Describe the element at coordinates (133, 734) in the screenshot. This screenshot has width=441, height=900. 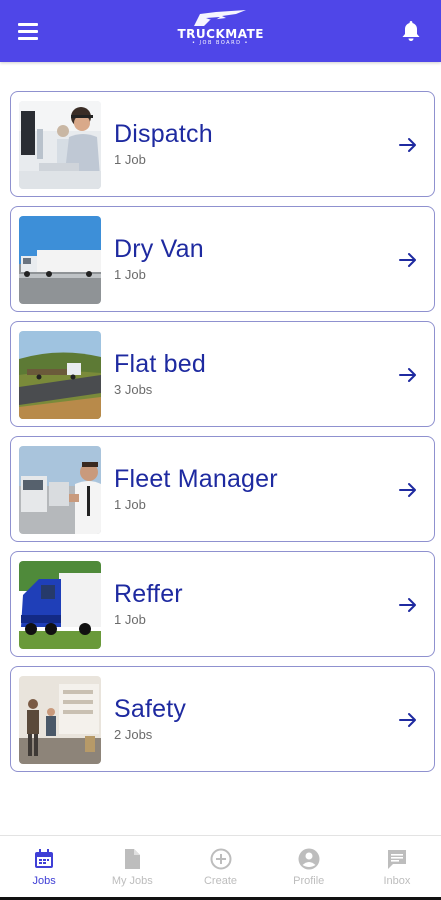
I see `job-count: 2 Jobs` at that location.